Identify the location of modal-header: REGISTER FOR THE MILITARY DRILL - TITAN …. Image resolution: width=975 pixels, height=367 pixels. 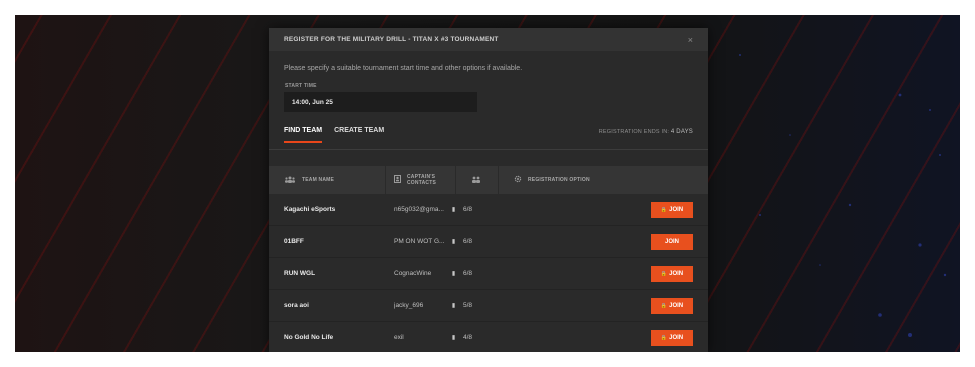
(488, 39).